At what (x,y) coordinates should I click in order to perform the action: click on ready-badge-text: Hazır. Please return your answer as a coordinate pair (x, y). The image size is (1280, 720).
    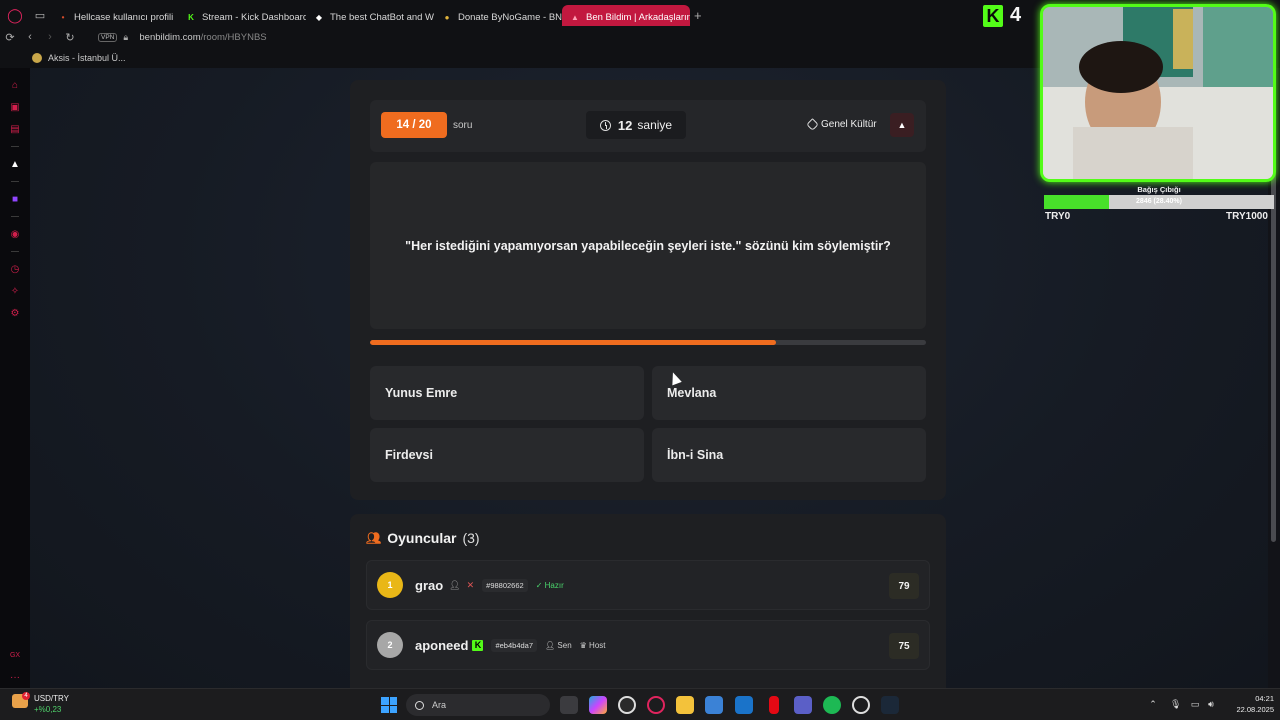
    Looking at the image, I should click on (554, 585).